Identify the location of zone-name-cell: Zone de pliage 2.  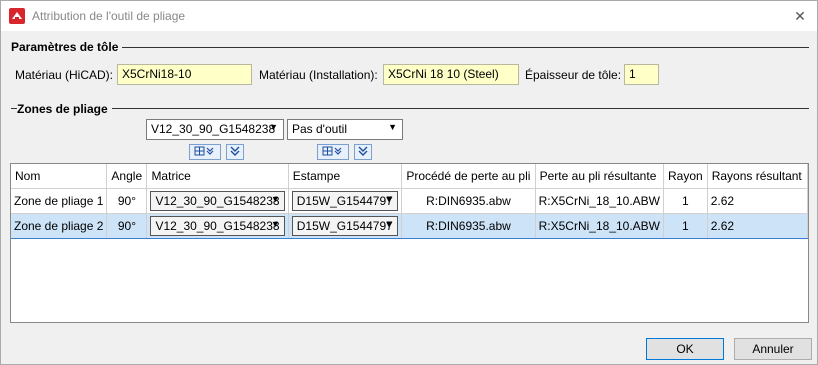
(59, 225).